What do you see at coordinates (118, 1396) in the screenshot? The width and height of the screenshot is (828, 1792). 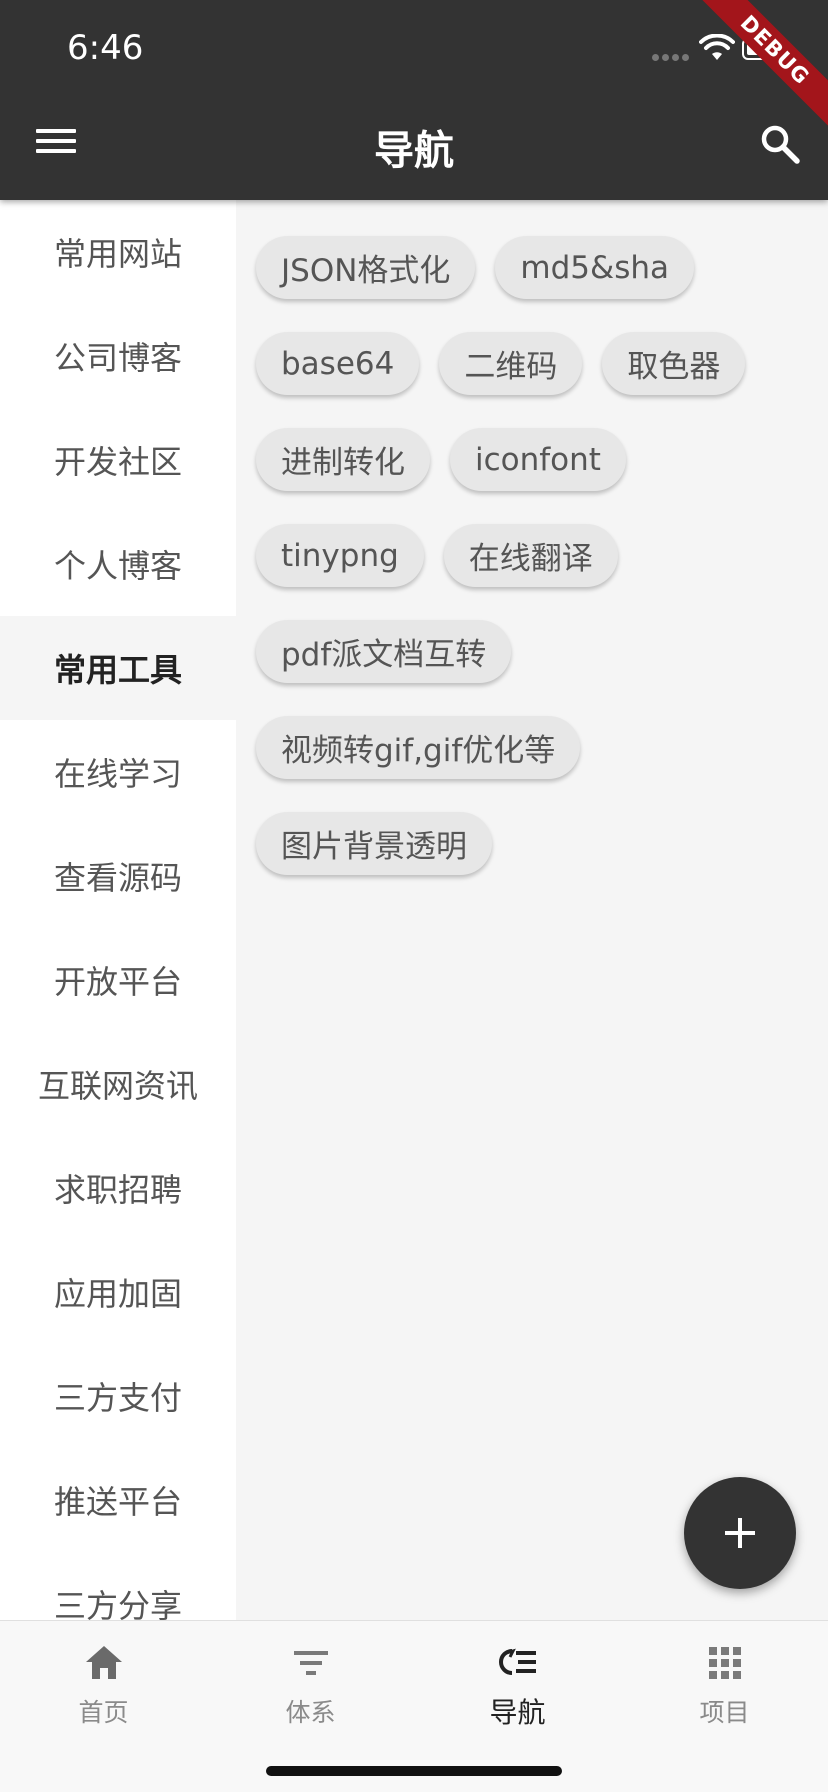 I see `sidebar-item-payments: 三方支付` at bounding box center [118, 1396].